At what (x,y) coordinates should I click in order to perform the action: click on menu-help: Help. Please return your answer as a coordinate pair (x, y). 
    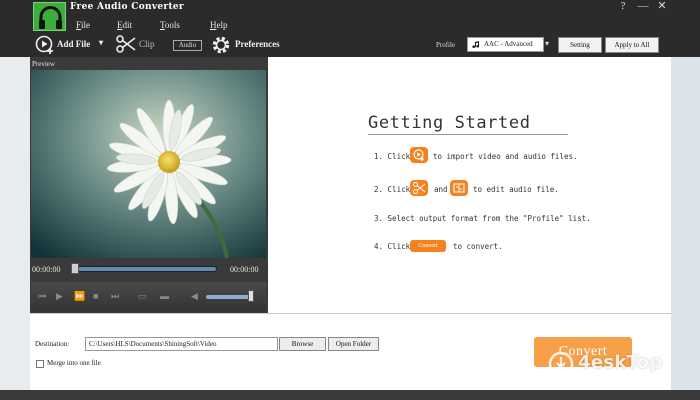
    Looking at the image, I should click on (219, 25).